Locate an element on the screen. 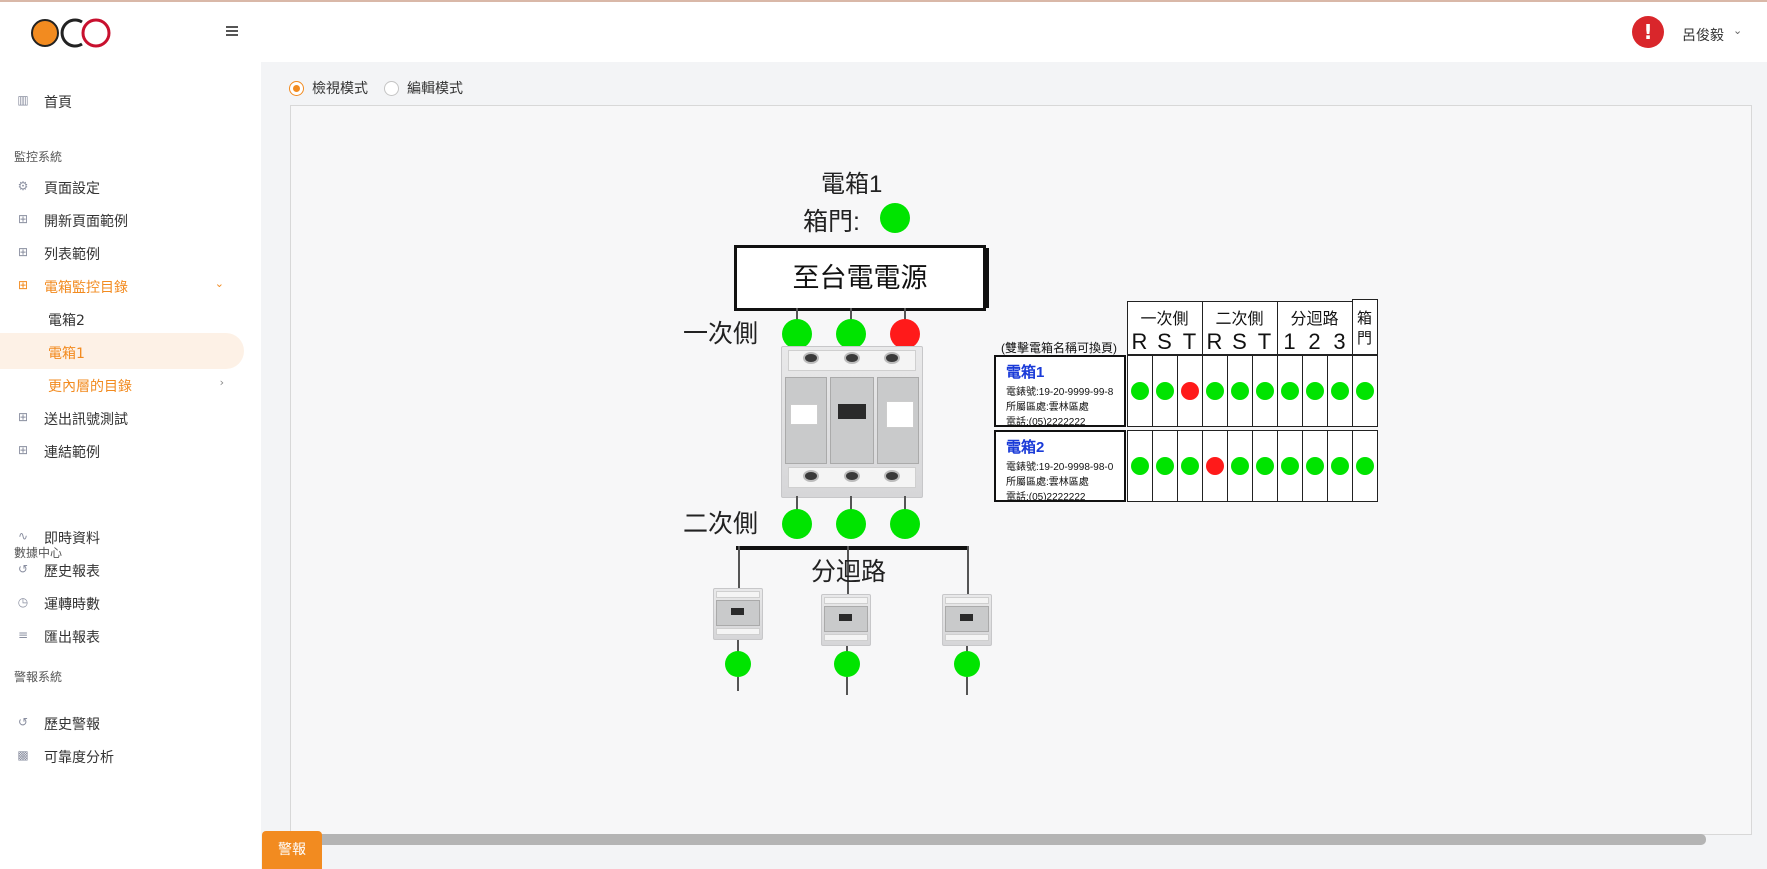 The width and height of the screenshot is (1767, 869). edit-mode-label: 編輯模式 is located at coordinates (435, 88).